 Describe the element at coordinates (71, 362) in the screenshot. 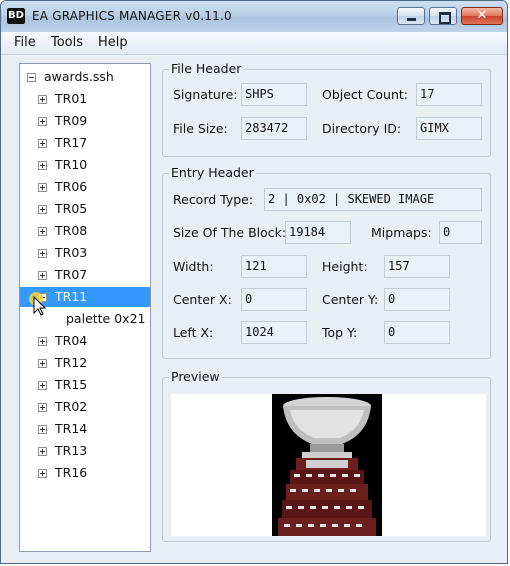

I see `tree-item-label: TR12` at that location.